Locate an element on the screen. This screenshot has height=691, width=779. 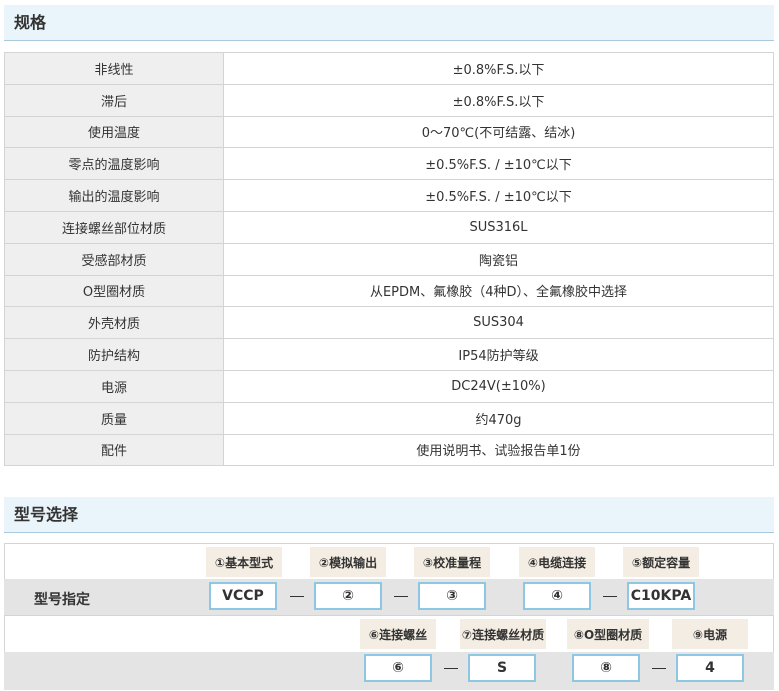
param-label-basic-type: ①基本型式 is located at coordinates (244, 562).